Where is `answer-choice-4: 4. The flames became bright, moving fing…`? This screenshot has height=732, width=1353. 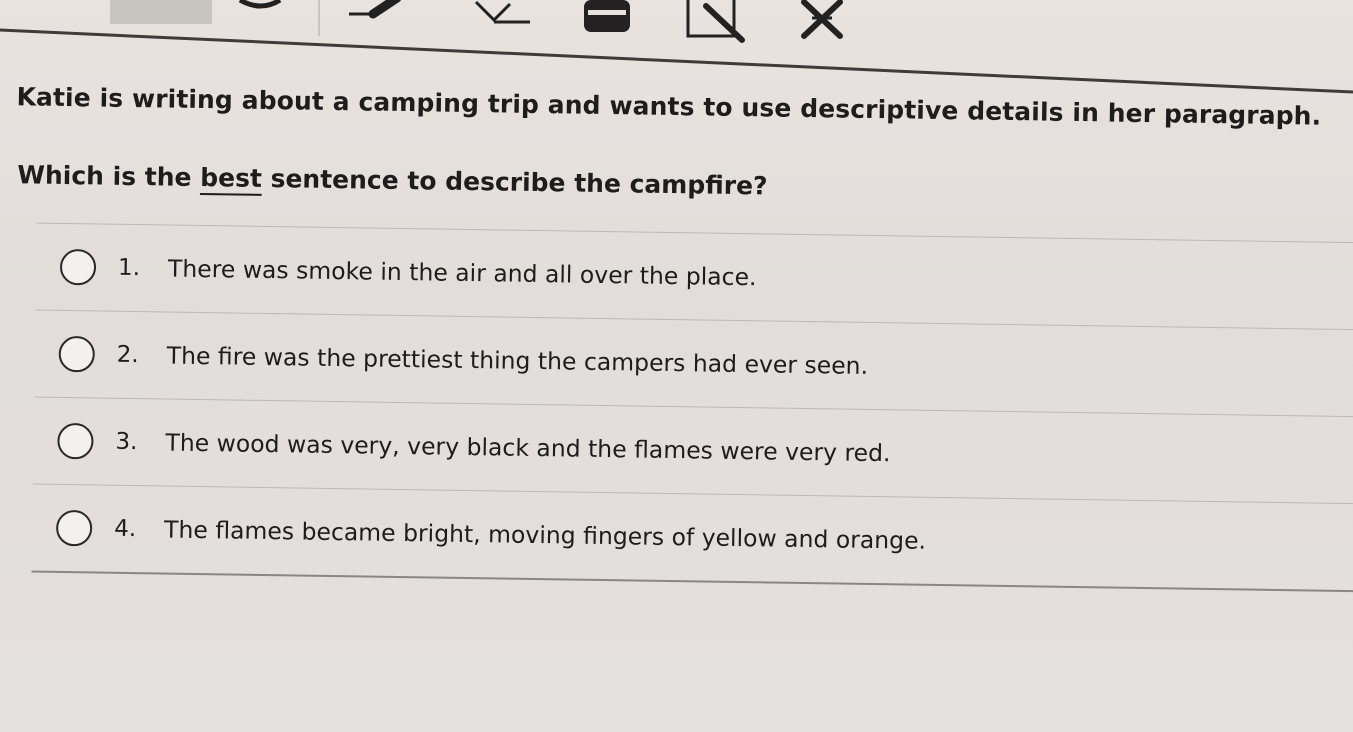 answer-choice-4: 4. The flames became bright, moving fing… is located at coordinates (692, 538).